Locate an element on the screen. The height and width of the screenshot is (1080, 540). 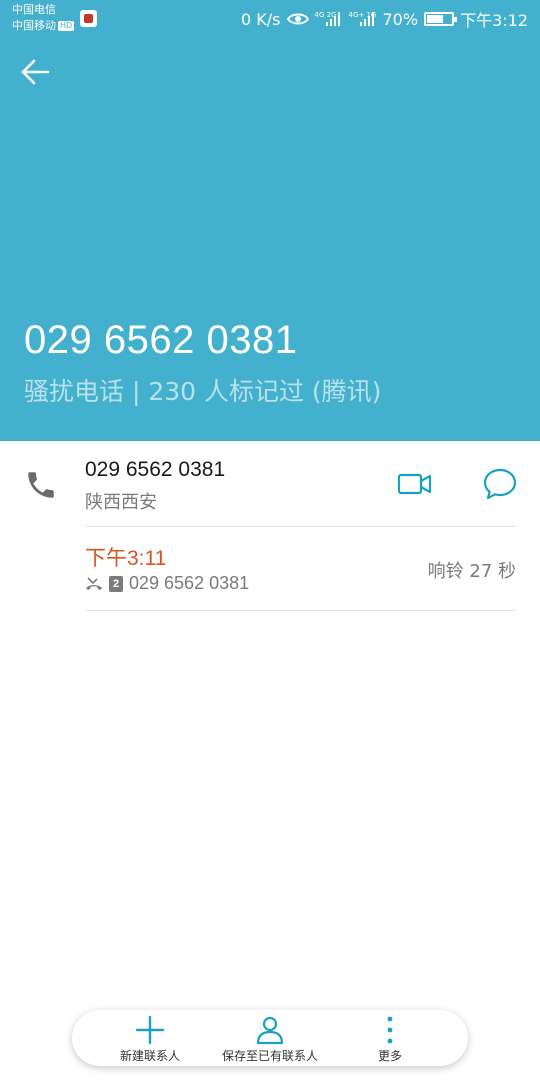
status-indicators: 0 K/s 4G 2G 4G+ 1G 70% 下午3:12 is located at coordinates (381, 19).